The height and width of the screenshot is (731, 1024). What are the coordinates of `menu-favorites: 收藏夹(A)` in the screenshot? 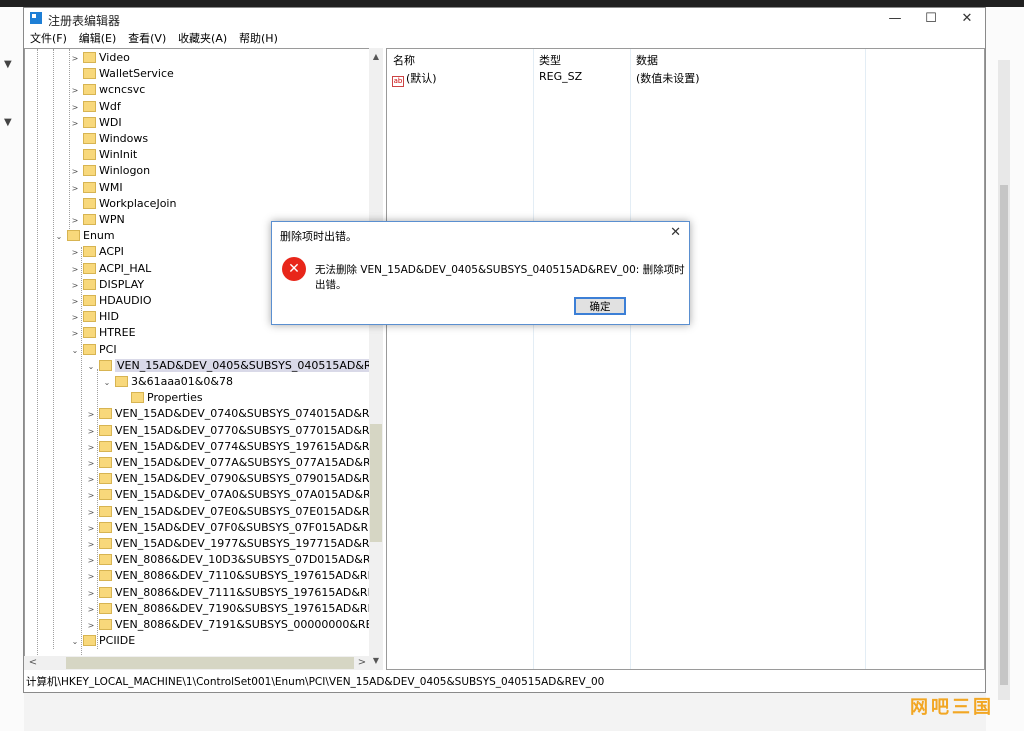 It's located at (202, 39).